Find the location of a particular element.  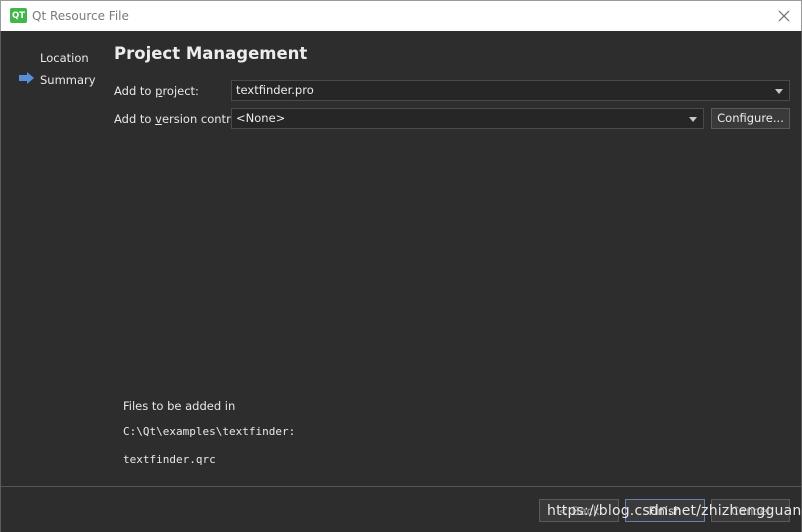

add-to-project-label: Add to project: is located at coordinates (156, 91).